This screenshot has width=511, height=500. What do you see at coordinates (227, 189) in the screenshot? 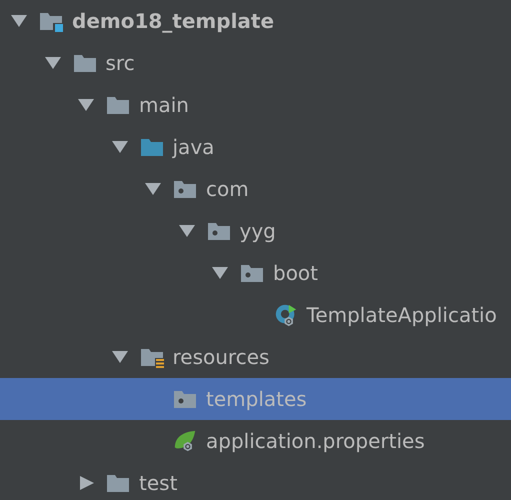
I see `tree-item-label: com` at bounding box center [227, 189].